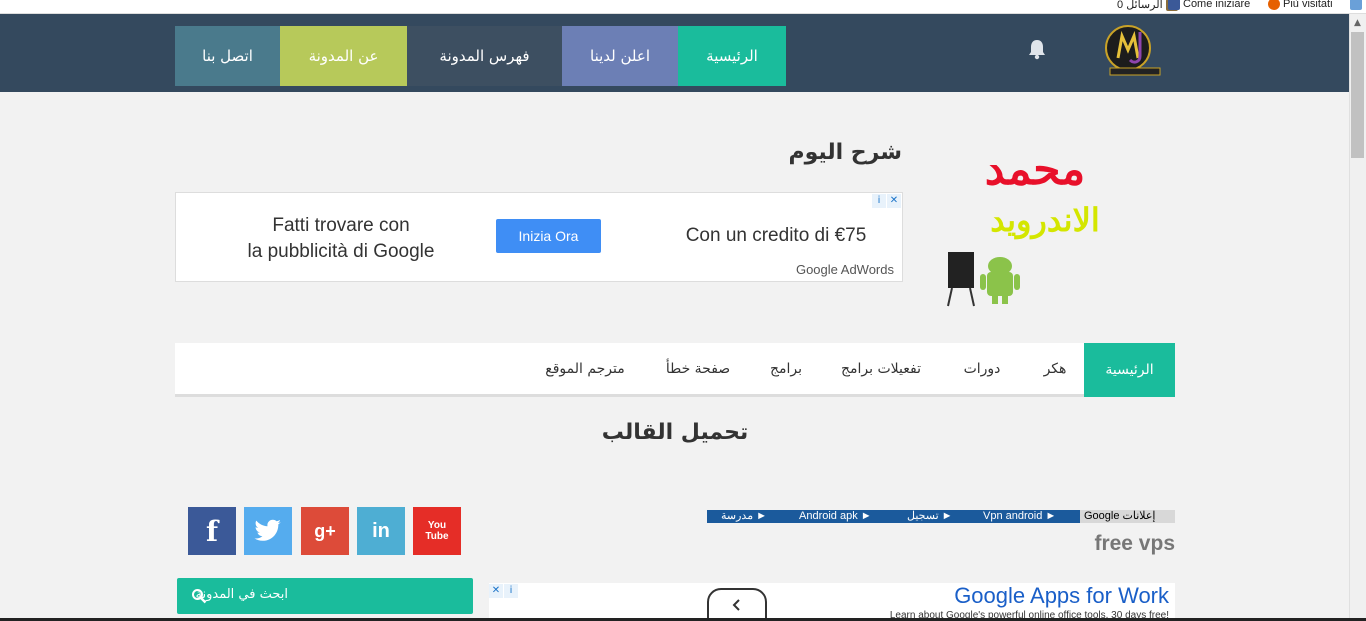 This screenshot has height=621, width=1366. I want to click on topnav-home: الرئيسية, so click(732, 56).